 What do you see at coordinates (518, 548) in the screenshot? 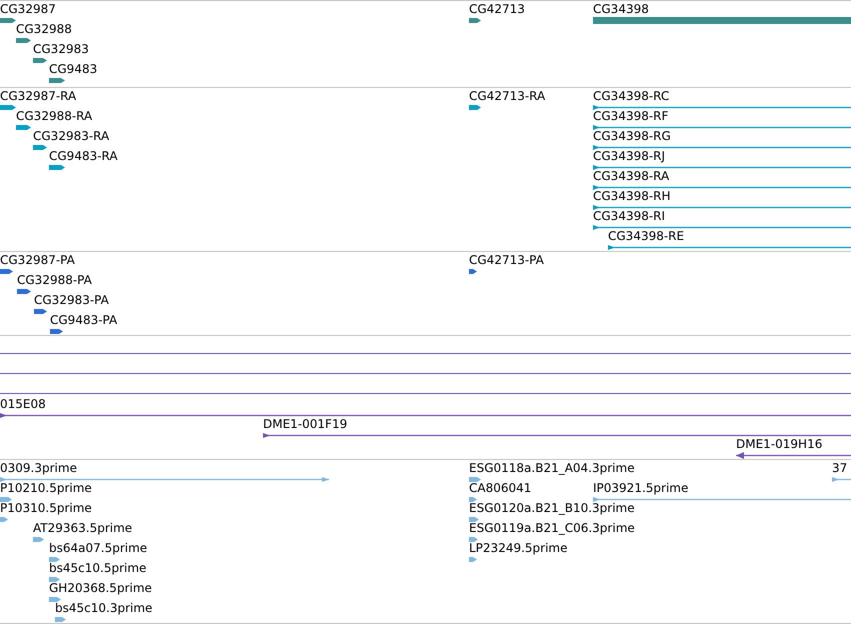
I see `feature-label: LP23249.5prime` at bounding box center [518, 548].